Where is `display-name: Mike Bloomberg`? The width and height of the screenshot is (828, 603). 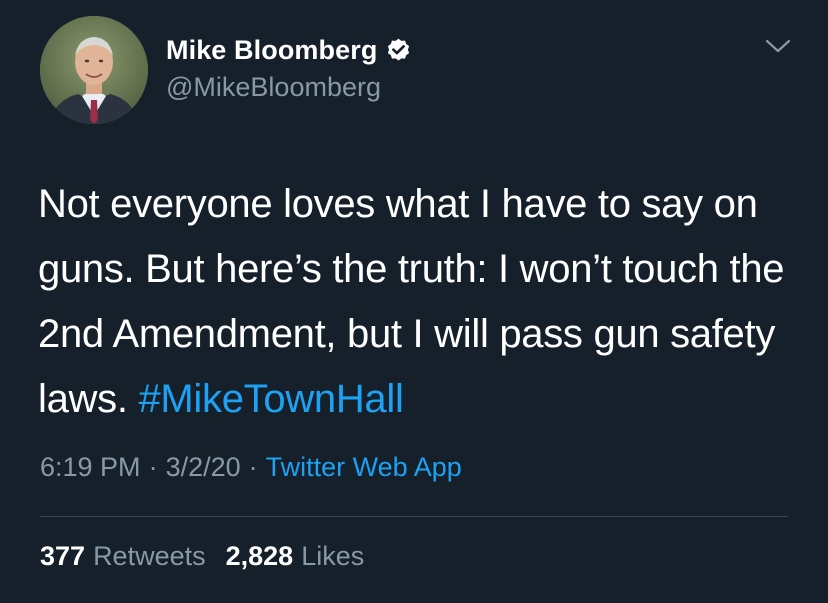 display-name: Mike Bloomberg is located at coordinates (271, 50).